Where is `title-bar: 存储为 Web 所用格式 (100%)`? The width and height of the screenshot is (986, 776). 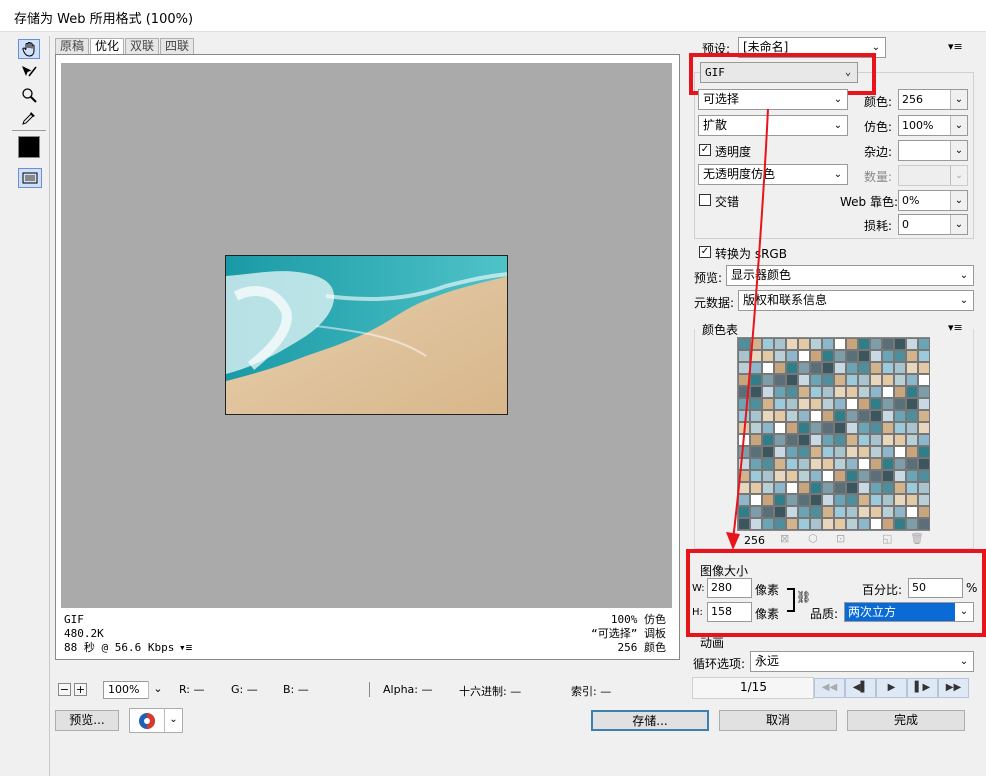 title-bar: 存储为 Web 所用格式 (100%) is located at coordinates (493, 16).